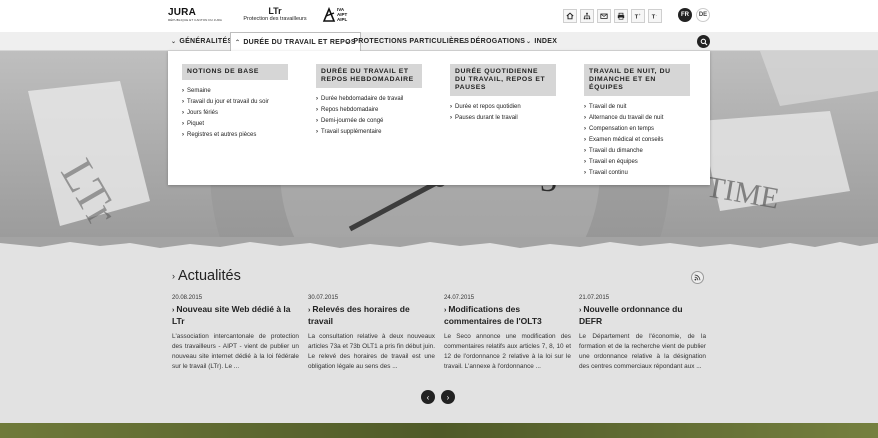 The image size is (878, 438). What do you see at coordinates (622, 129) in the screenshot?
I see `mega-link-label: Compensation en temps` at bounding box center [622, 129].